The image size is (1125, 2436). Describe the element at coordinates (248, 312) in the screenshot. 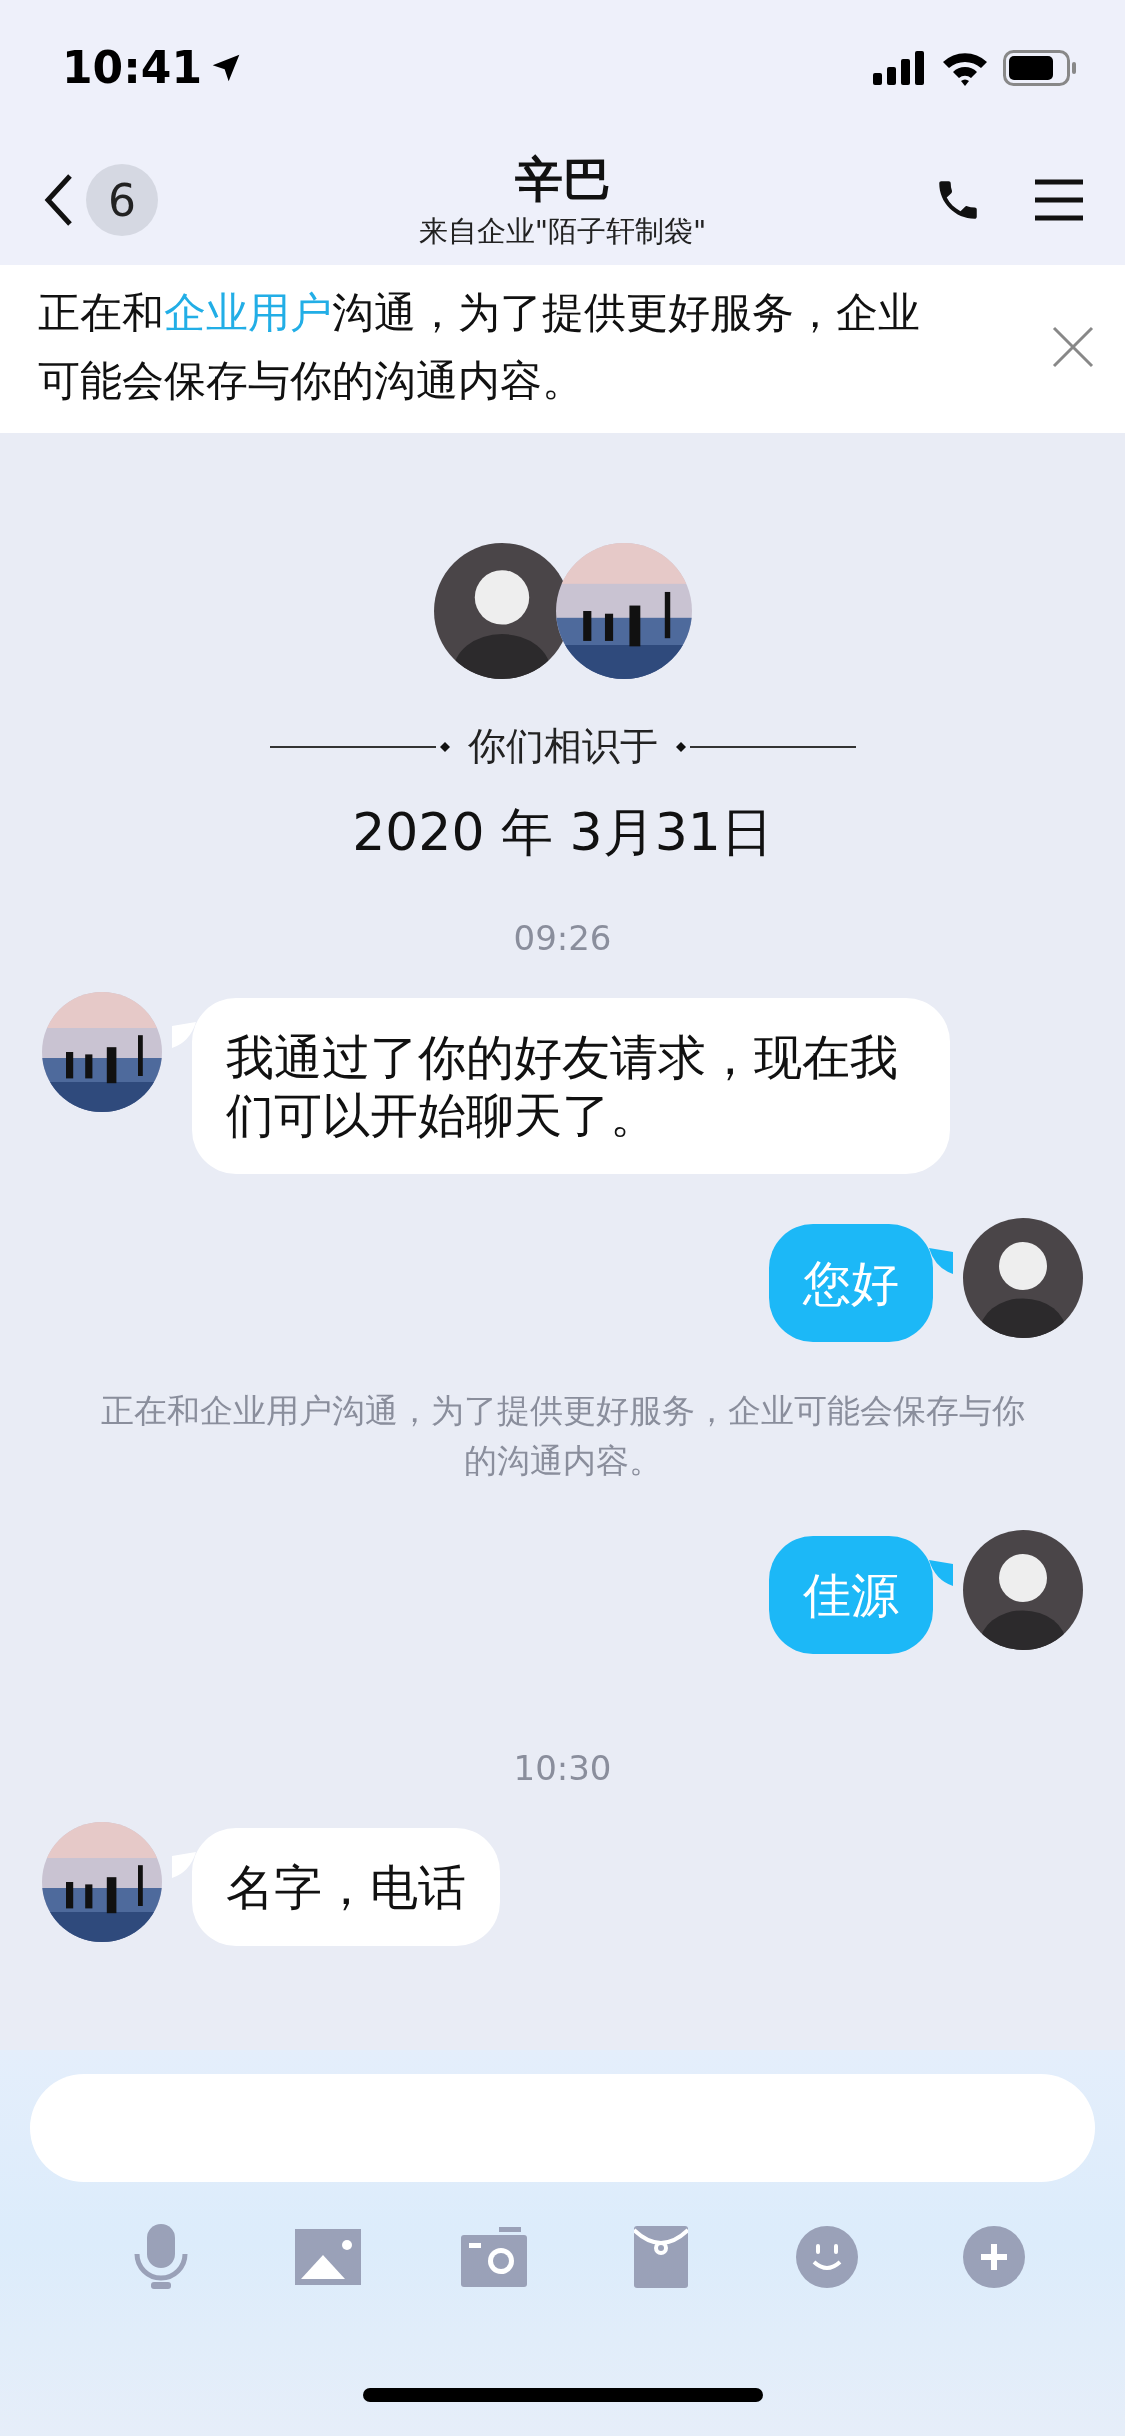

I see `notice-link: 企业用户` at that location.